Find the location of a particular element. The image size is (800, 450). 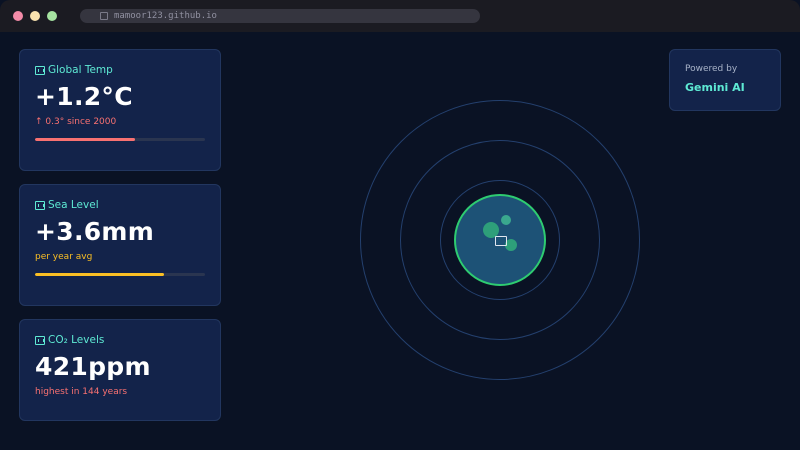

earth-icon is located at coordinates (501, 241).